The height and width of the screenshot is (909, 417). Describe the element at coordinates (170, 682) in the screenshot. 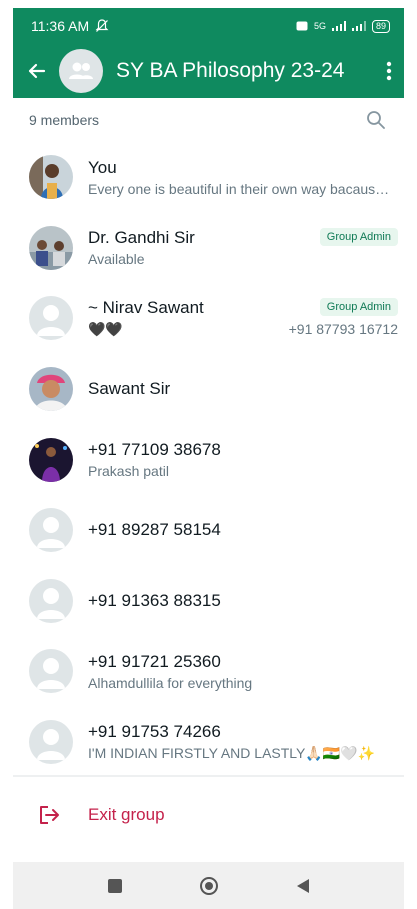

I see `member-about: Alhamdullila for everything` at that location.